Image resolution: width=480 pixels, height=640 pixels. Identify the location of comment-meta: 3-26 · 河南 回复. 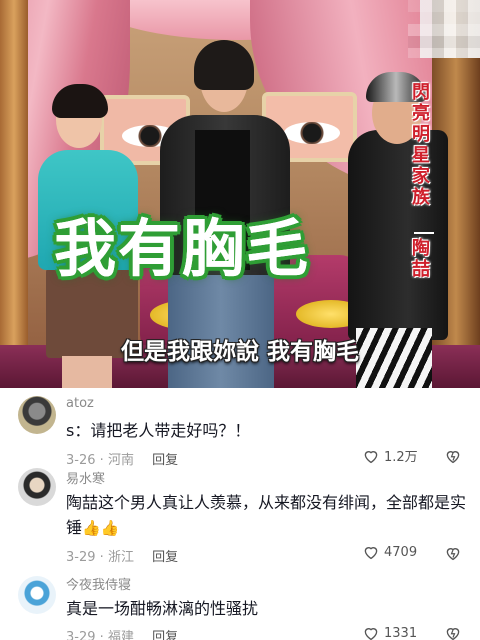
(122, 458).